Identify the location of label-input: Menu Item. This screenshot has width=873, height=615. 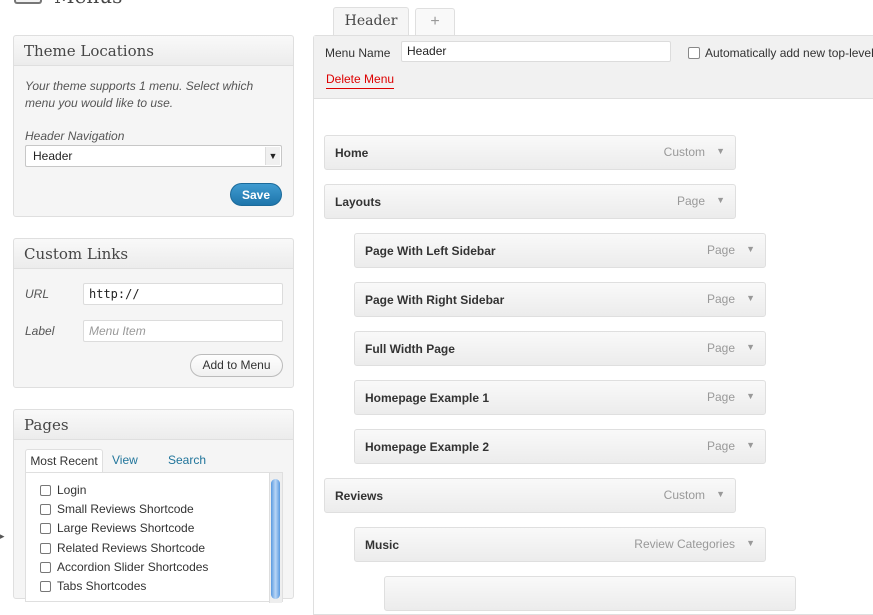
(183, 331).